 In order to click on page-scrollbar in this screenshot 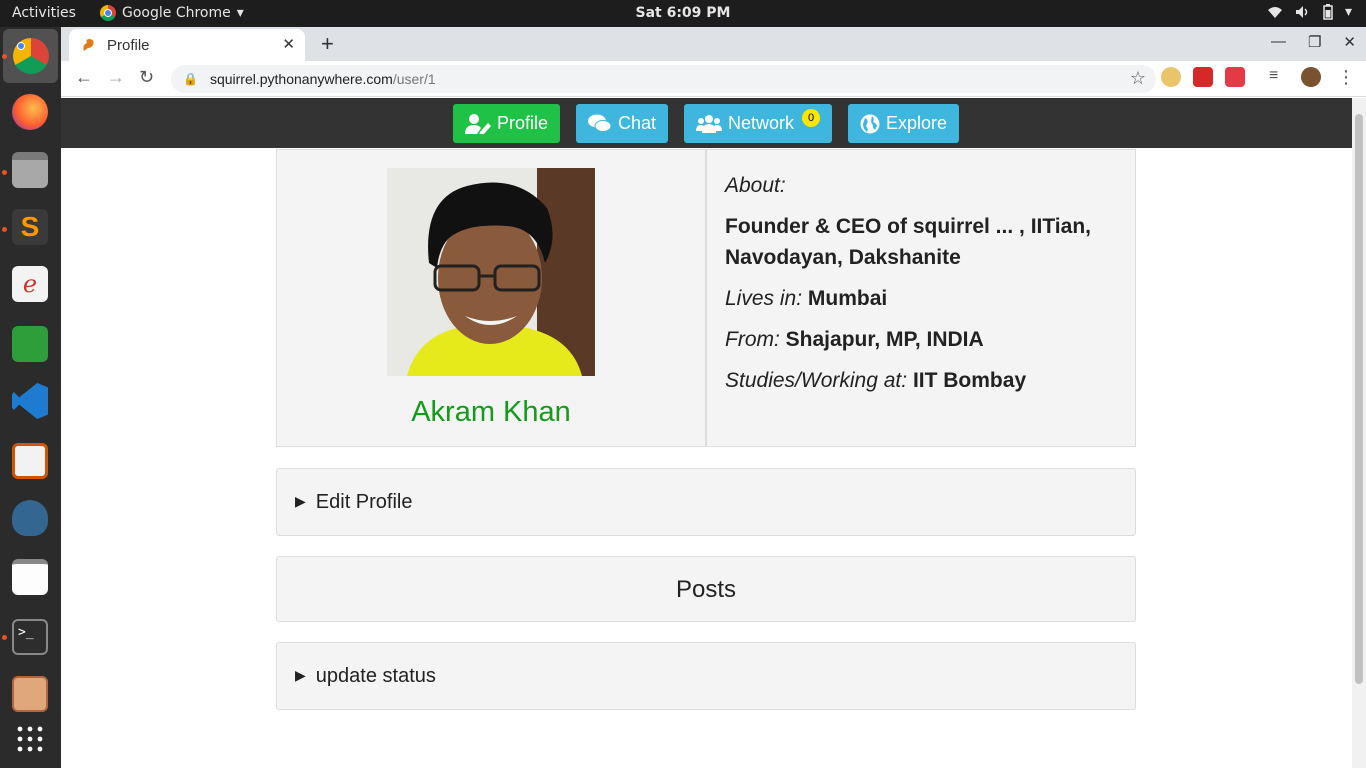, I will do `click(1359, 433)`.